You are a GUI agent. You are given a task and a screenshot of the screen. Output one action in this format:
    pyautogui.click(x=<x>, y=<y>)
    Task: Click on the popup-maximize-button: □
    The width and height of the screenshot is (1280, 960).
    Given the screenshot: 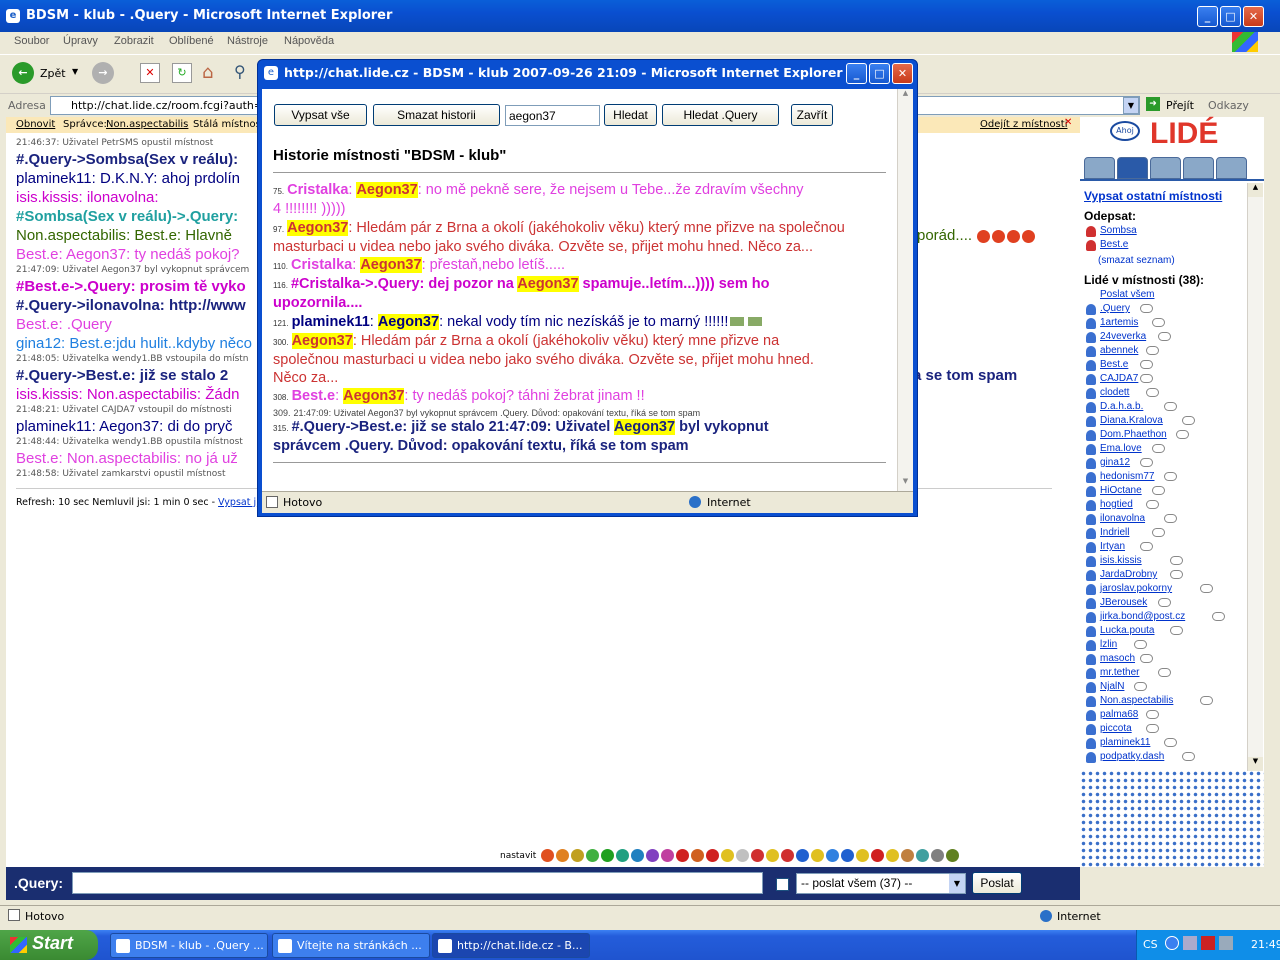 What is the action you would take?
    pyautogui.click(x=879, y=73)
    